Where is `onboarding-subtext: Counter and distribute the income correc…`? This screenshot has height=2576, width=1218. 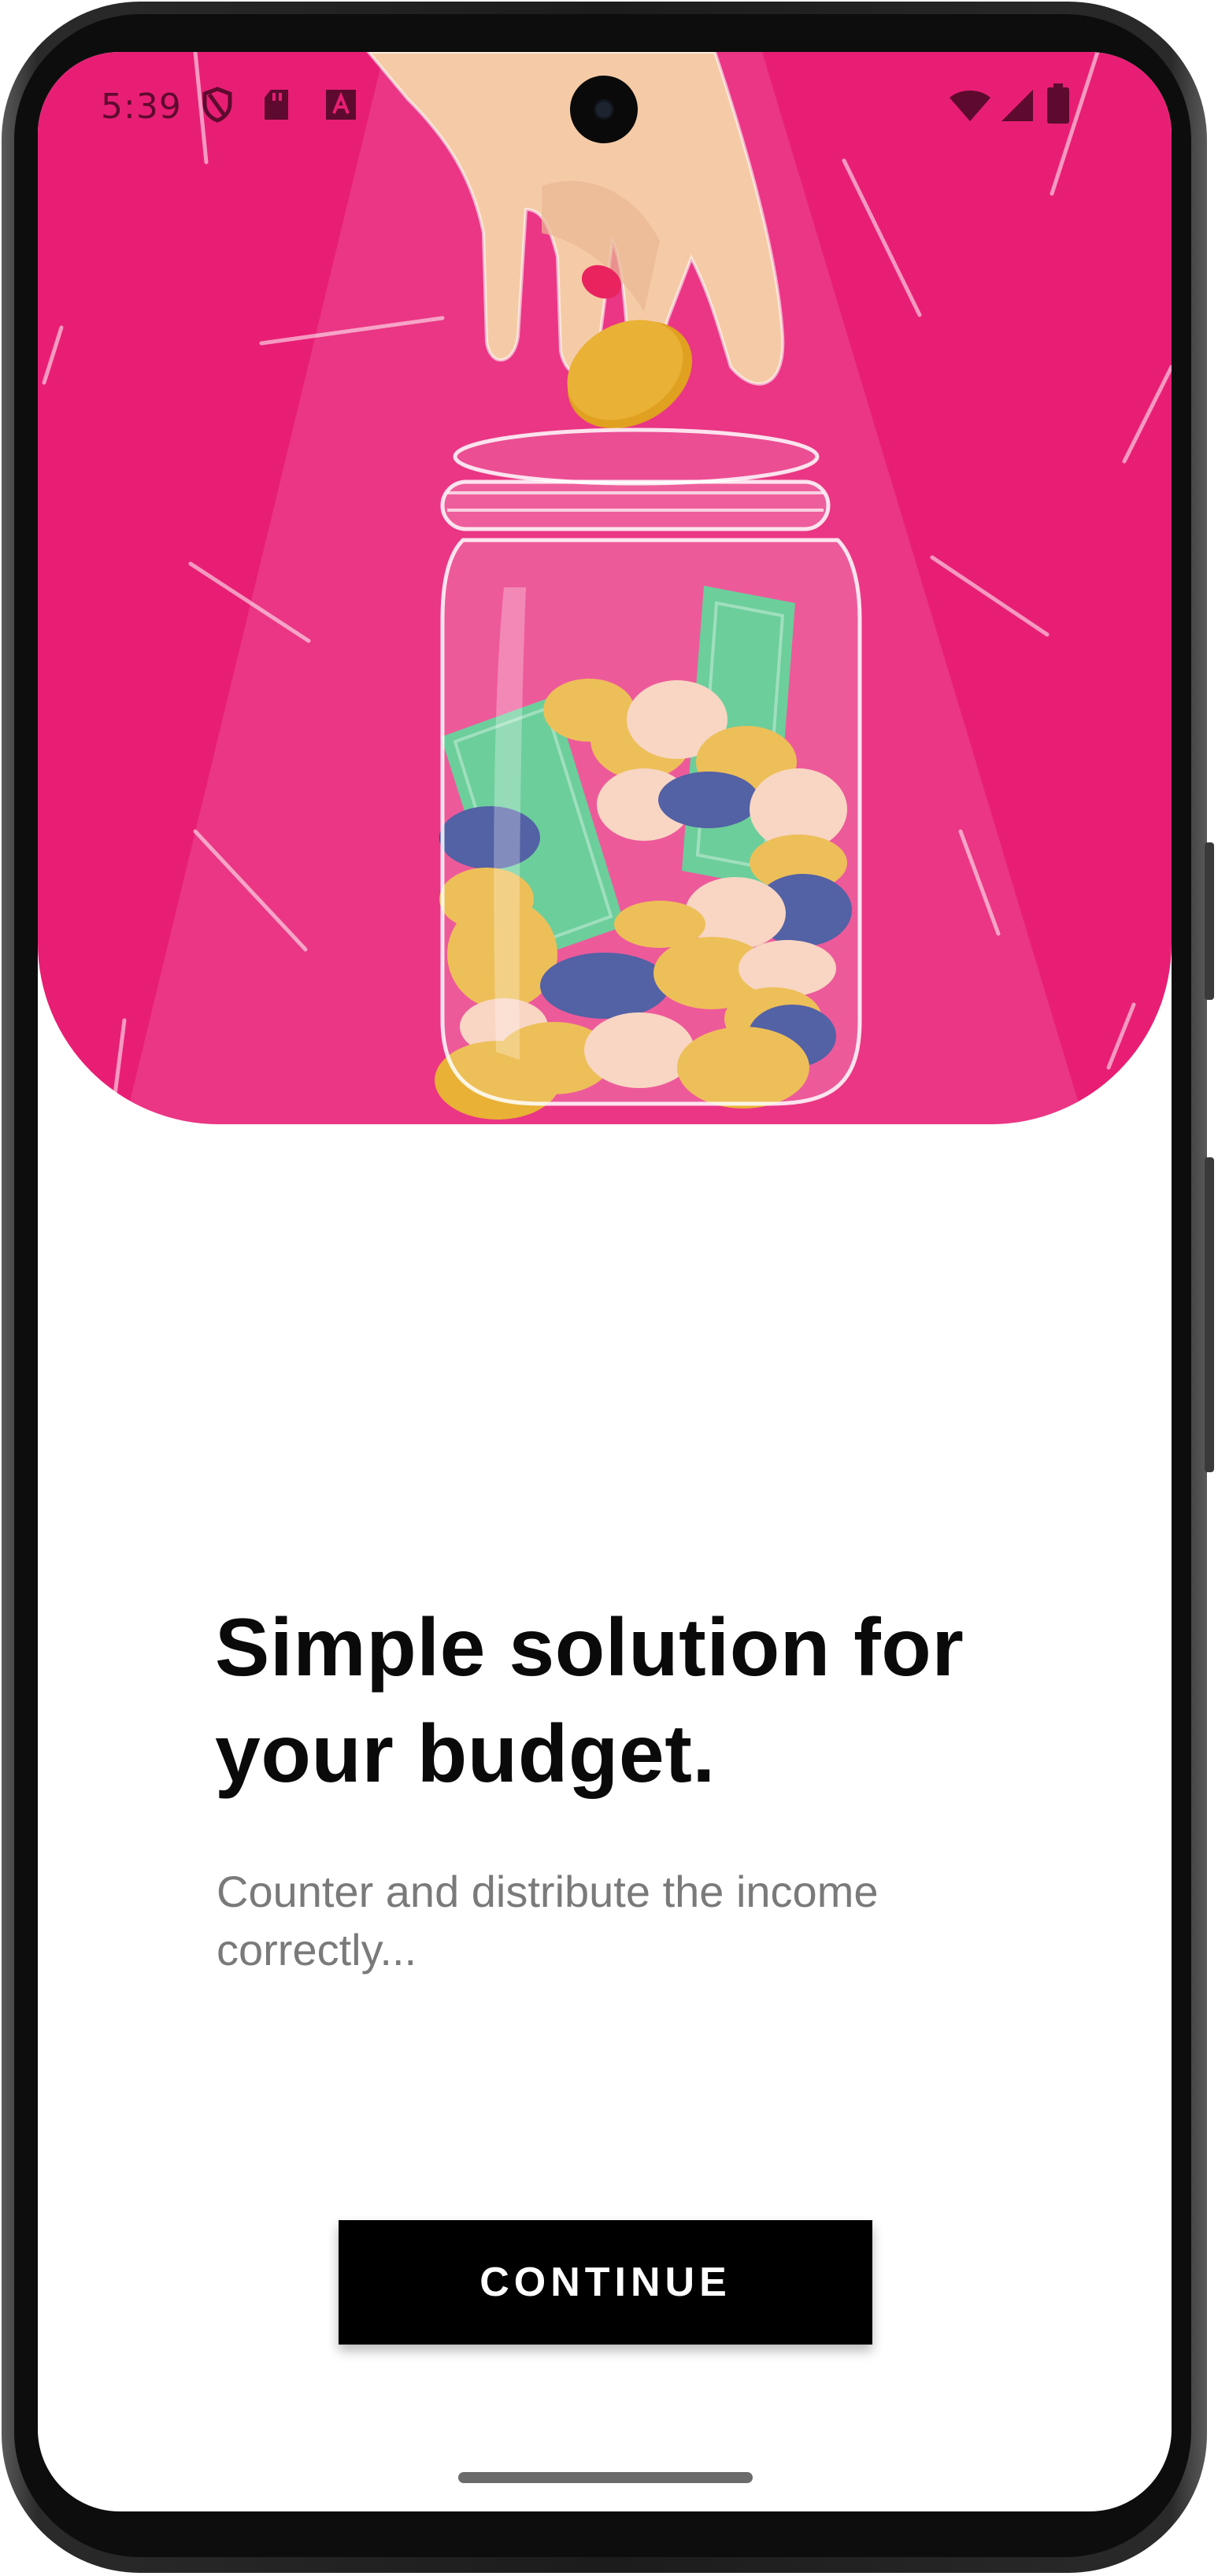 onboarding-subtext: Counter and distribute the income correc… is located at coordinates (548, 1921).